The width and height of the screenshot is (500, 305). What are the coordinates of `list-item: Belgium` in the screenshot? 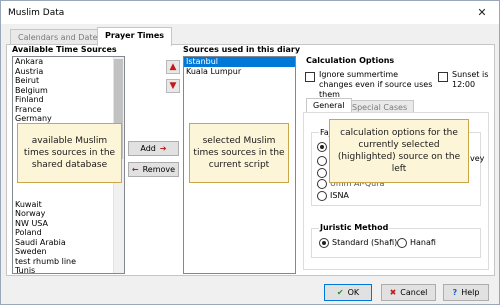 It's located at (68, 91).